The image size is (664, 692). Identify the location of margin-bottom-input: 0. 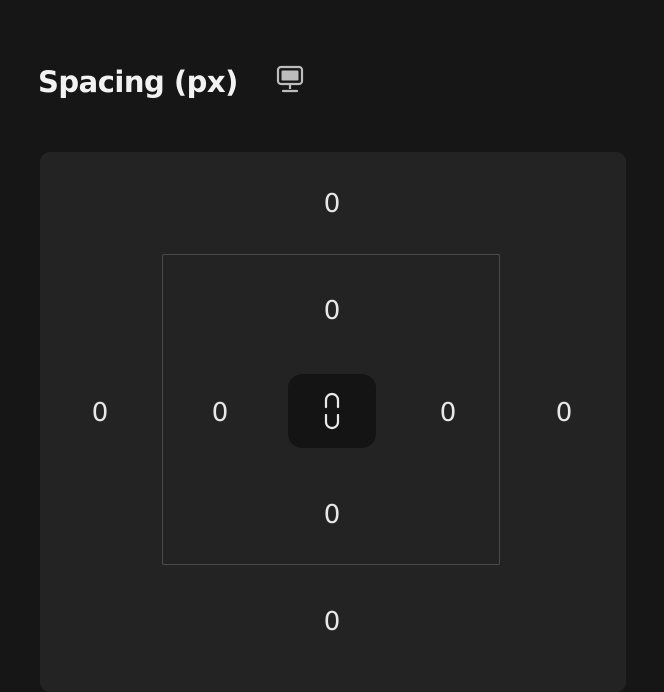
(332, 622).